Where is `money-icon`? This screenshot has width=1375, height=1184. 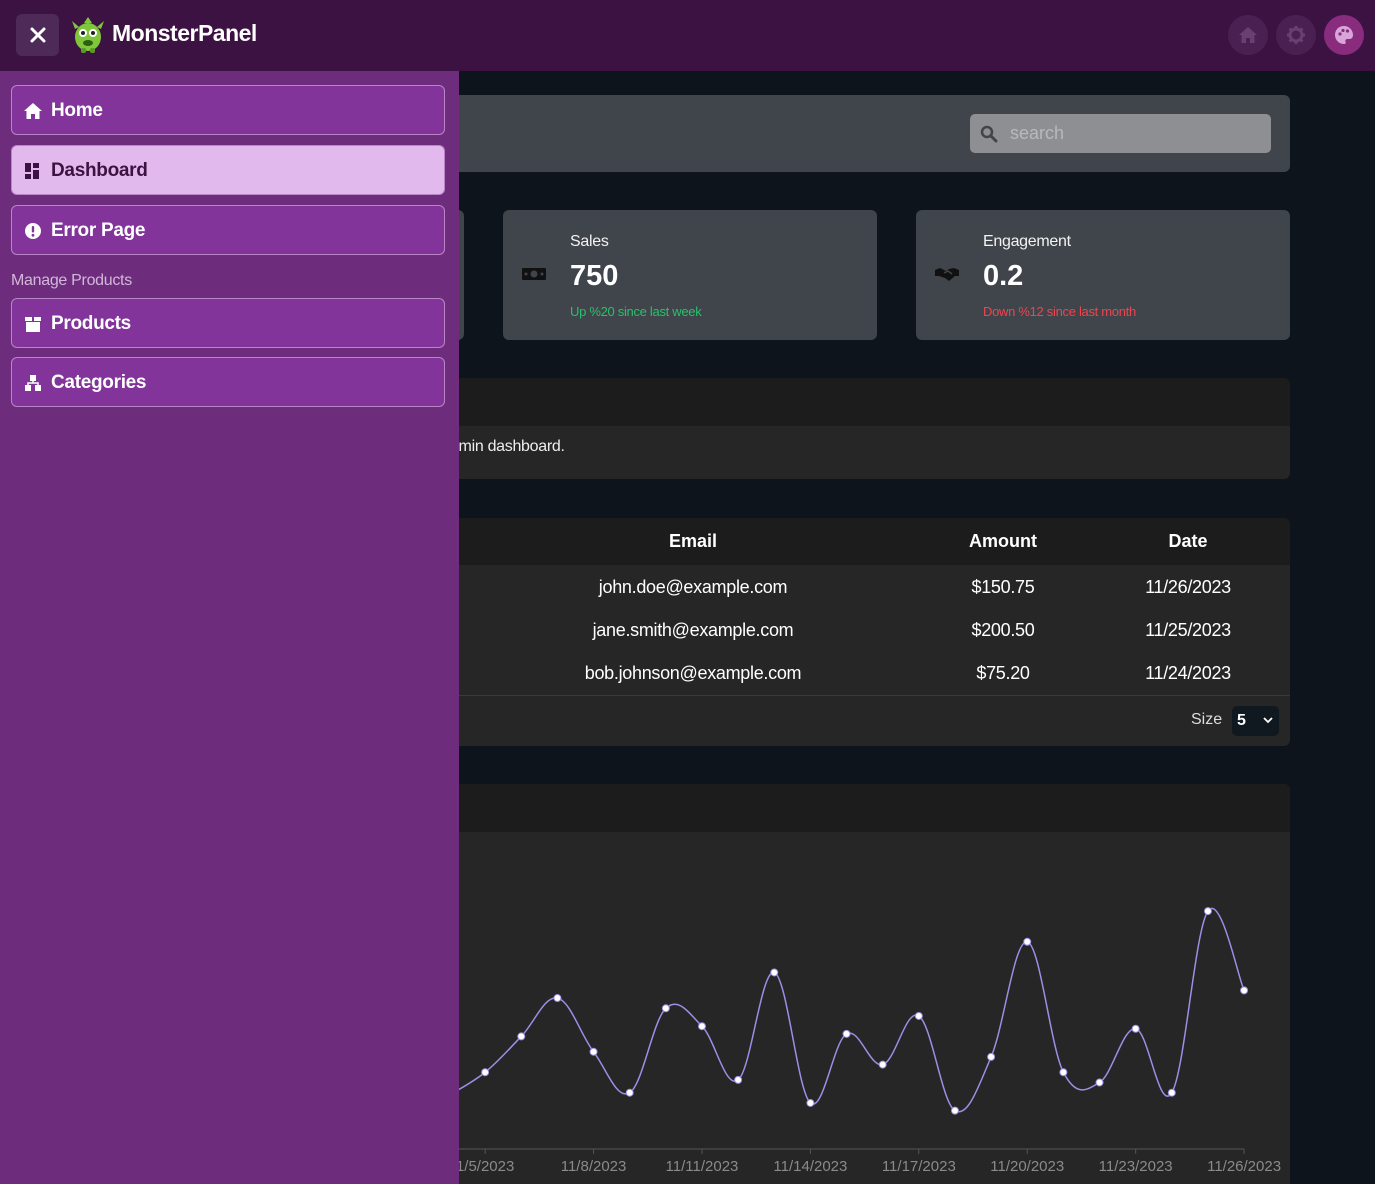 money-icon is located at coordinates (534, 274).